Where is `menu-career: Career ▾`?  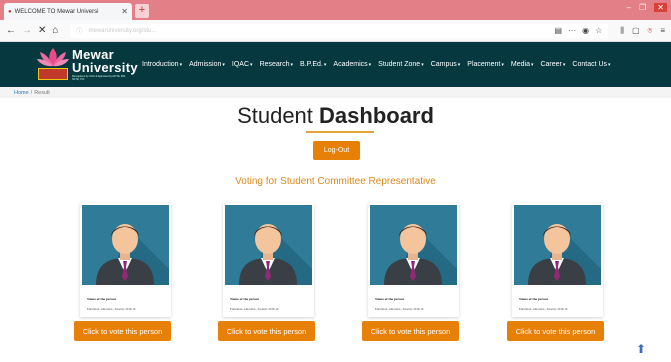
menu-career: Career ▾ is located at coordinates (552, 64).